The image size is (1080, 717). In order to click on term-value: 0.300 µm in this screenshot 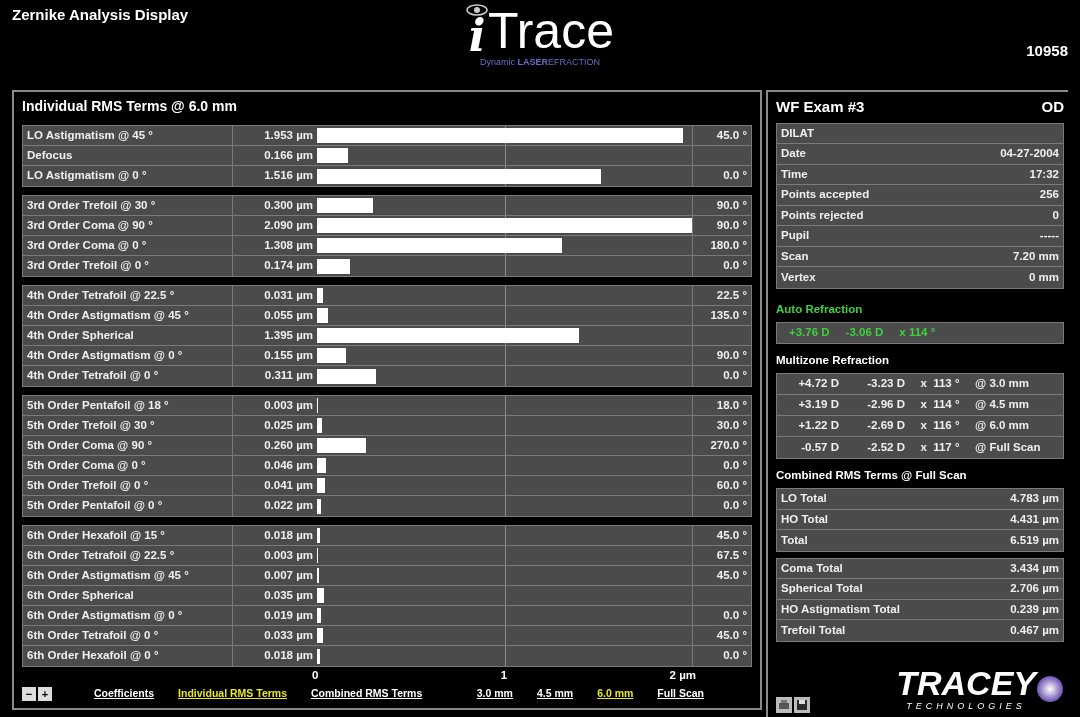, I will do `click(288, 205)`.